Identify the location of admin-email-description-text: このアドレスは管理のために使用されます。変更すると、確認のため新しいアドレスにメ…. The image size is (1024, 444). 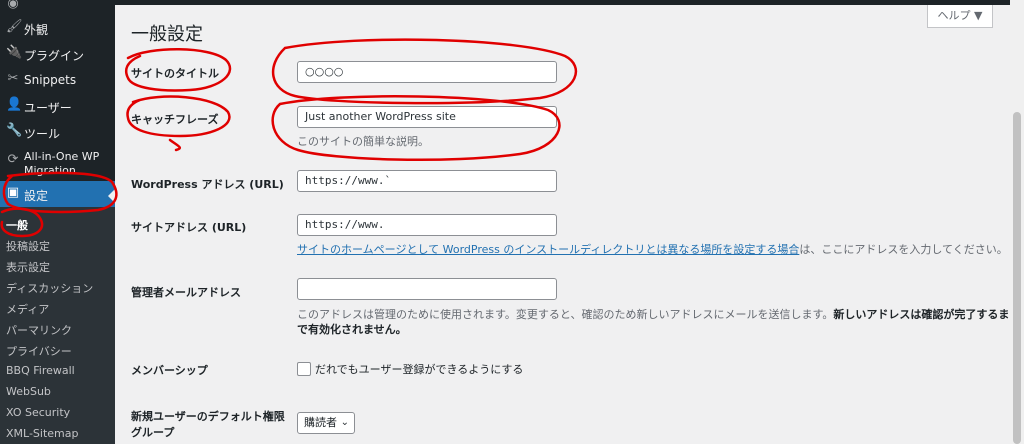
(565, 314).